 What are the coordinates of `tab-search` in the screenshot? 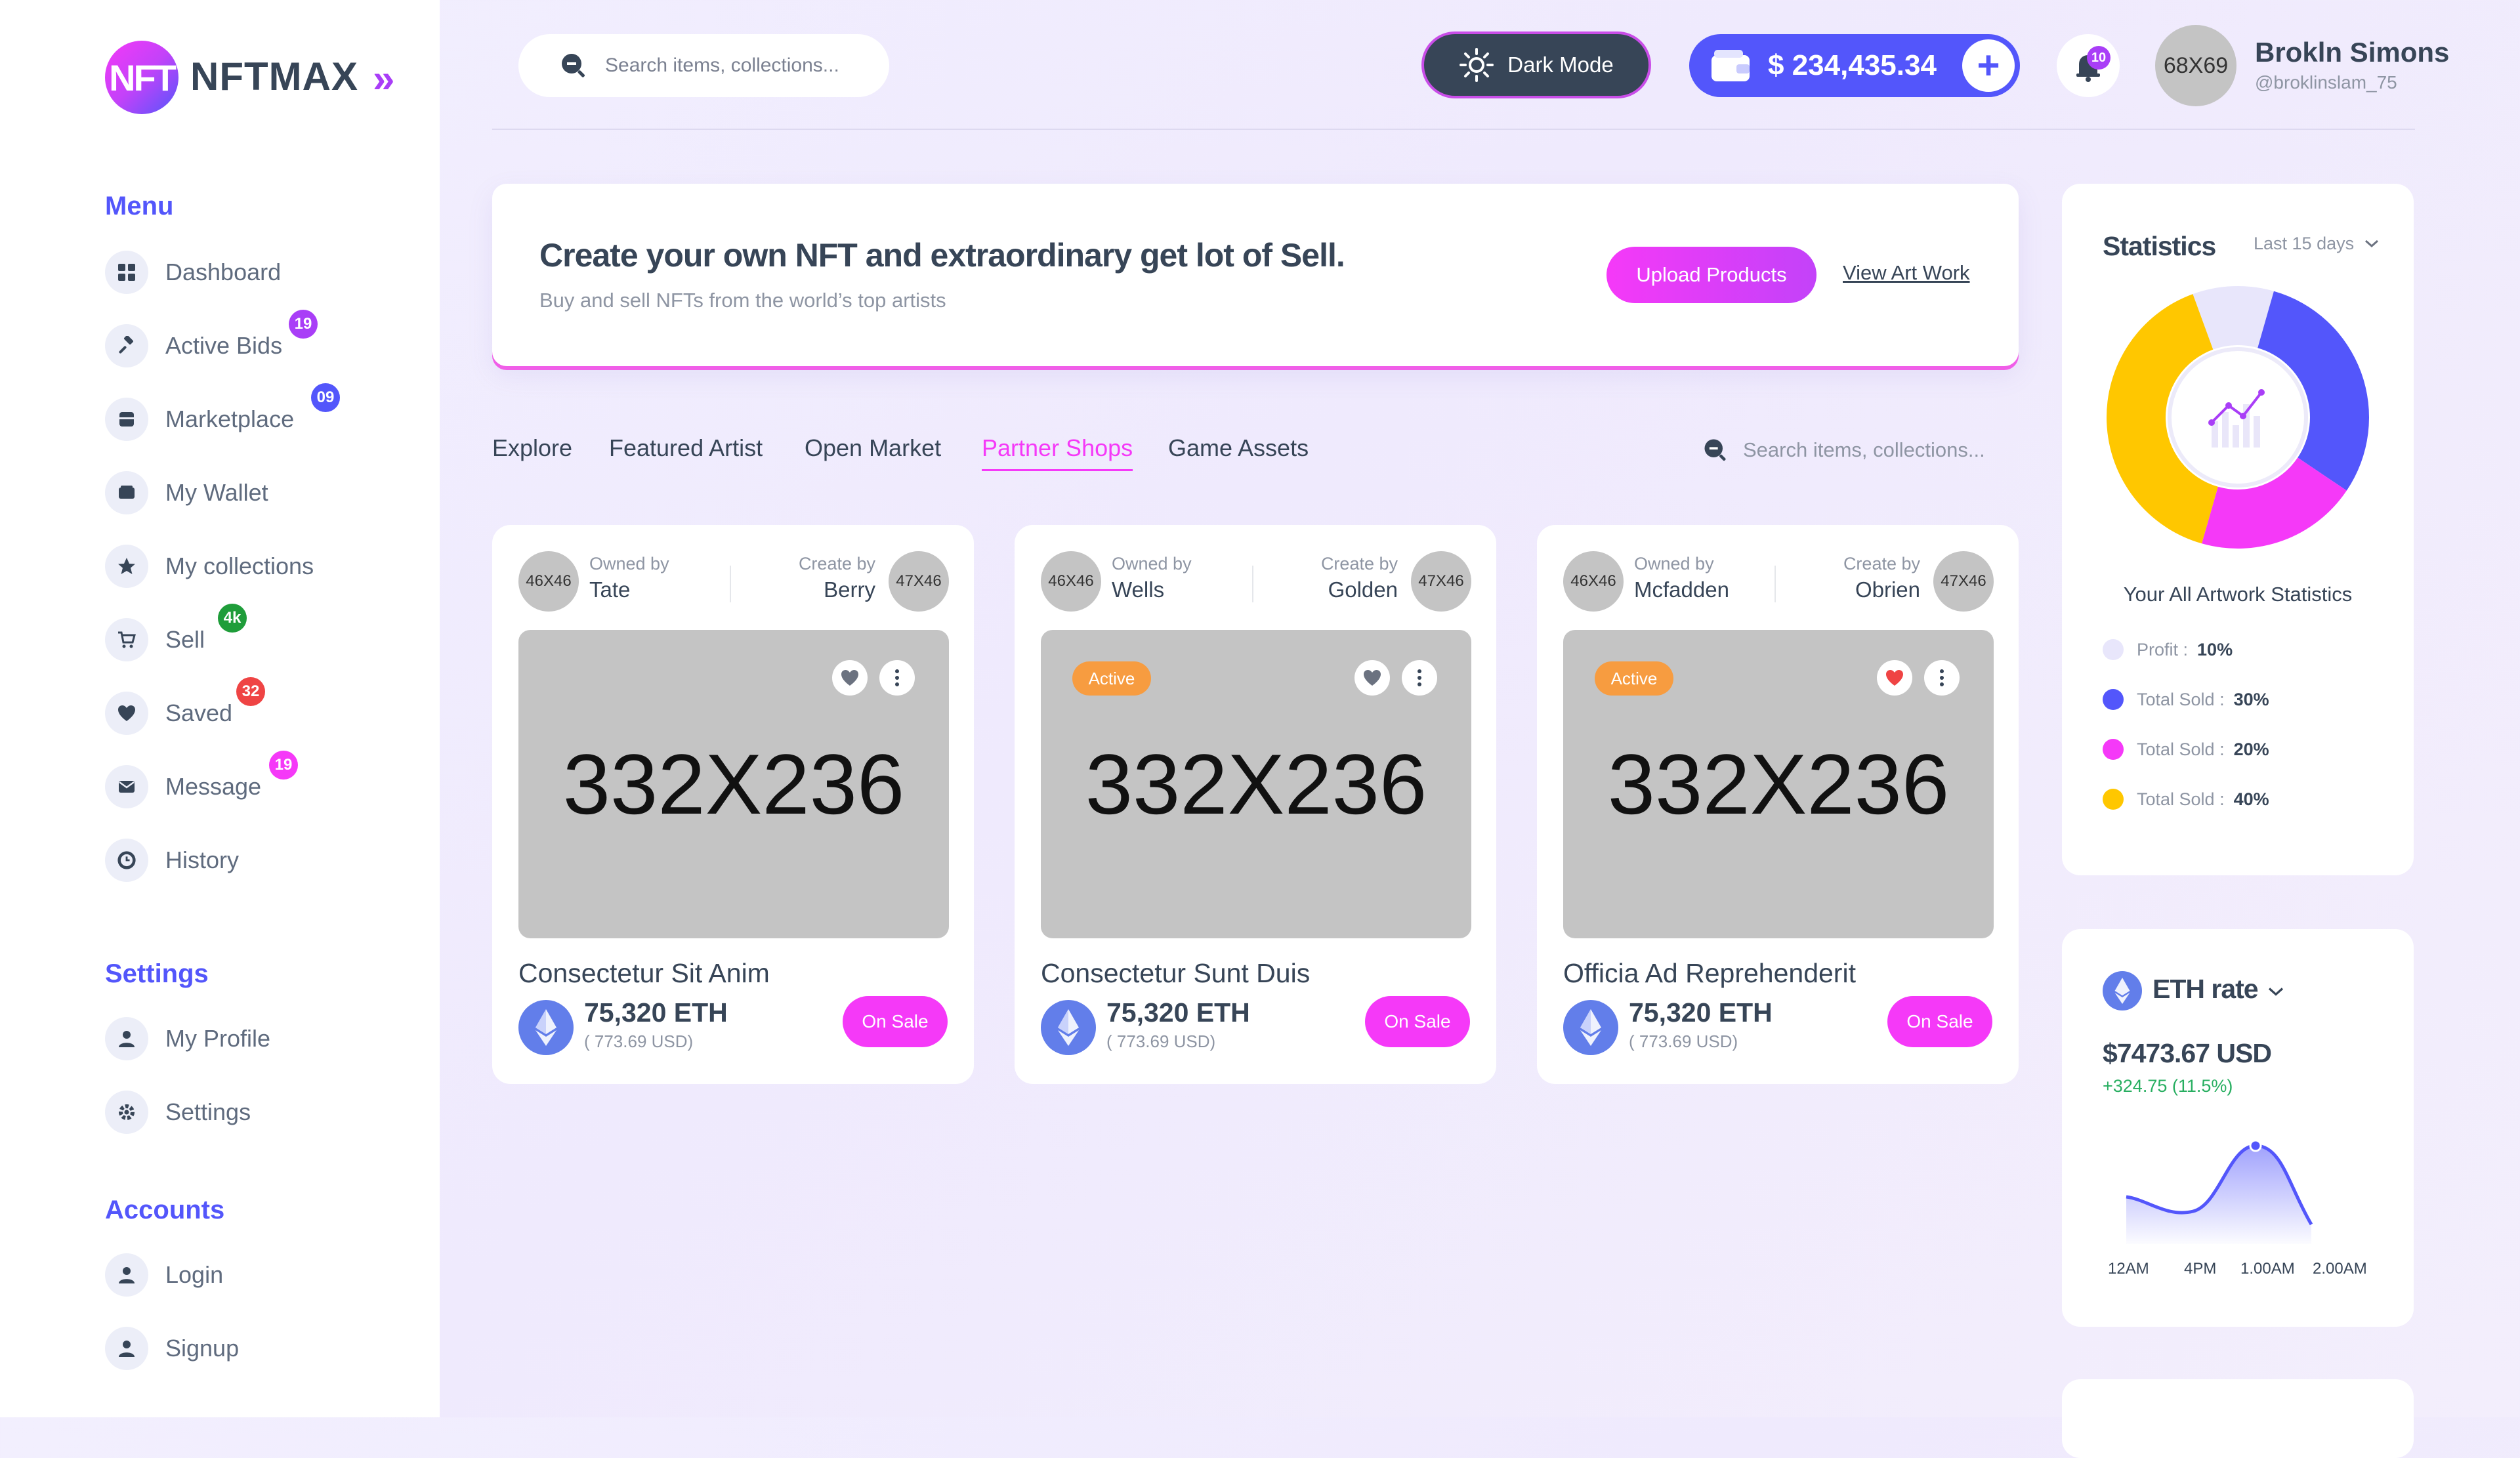 It's located at (1860, 450).